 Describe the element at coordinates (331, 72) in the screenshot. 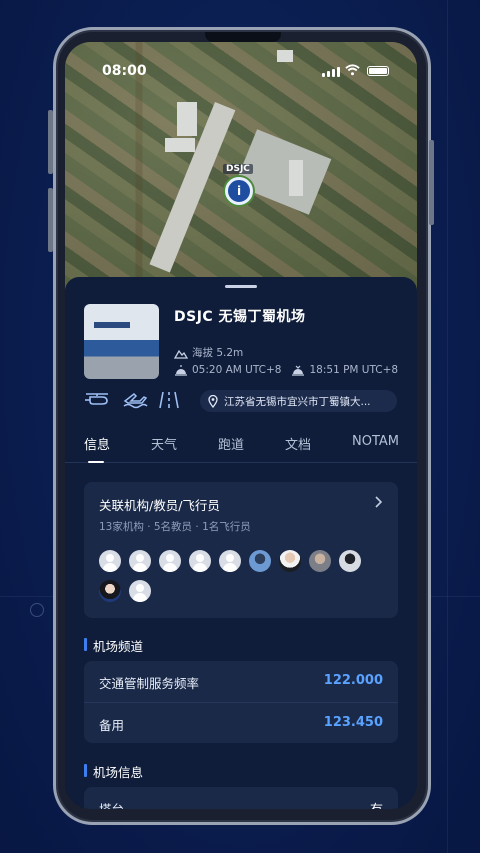

I see `cellular-signal-icon` at that location.